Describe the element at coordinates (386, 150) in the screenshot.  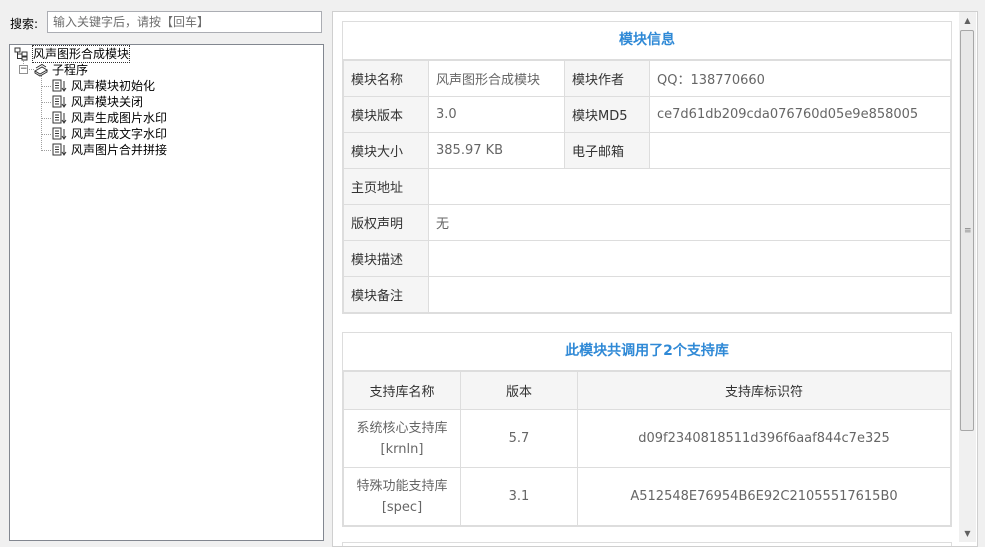
I see `module-size-label: 模块大小` at that location.